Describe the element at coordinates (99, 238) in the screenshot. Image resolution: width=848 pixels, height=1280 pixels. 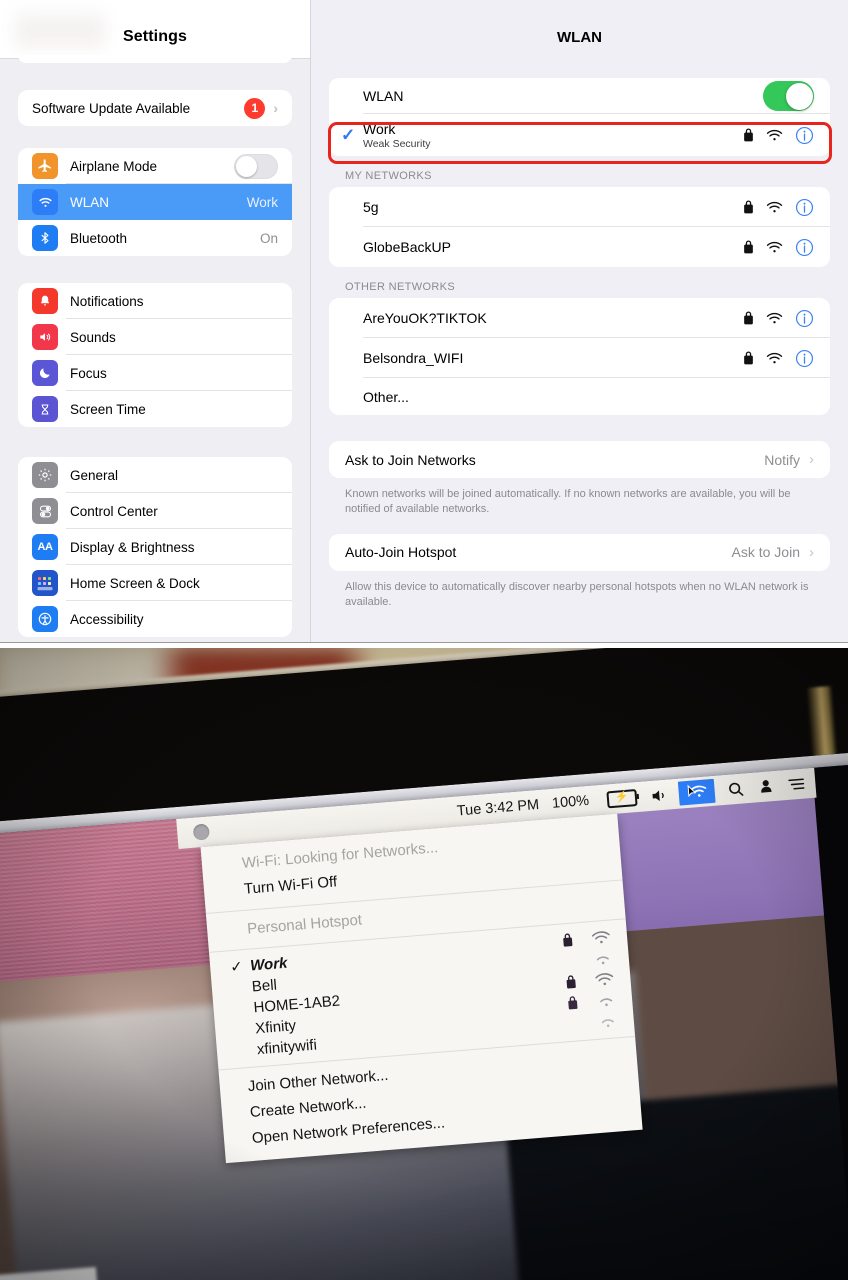
I see `sidebar-item-label: Bluetooth` at that location.